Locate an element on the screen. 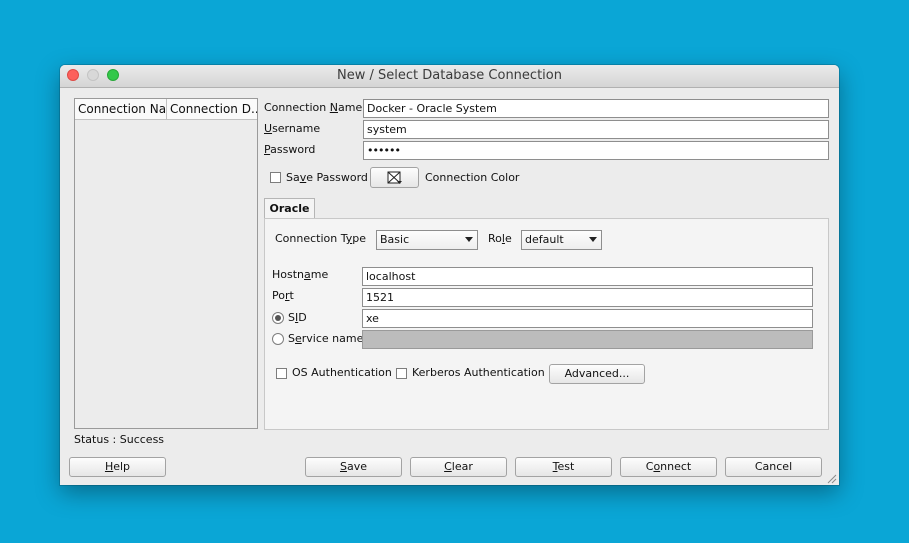  cancel-button: Cancel is located at coordinates (773, 467).